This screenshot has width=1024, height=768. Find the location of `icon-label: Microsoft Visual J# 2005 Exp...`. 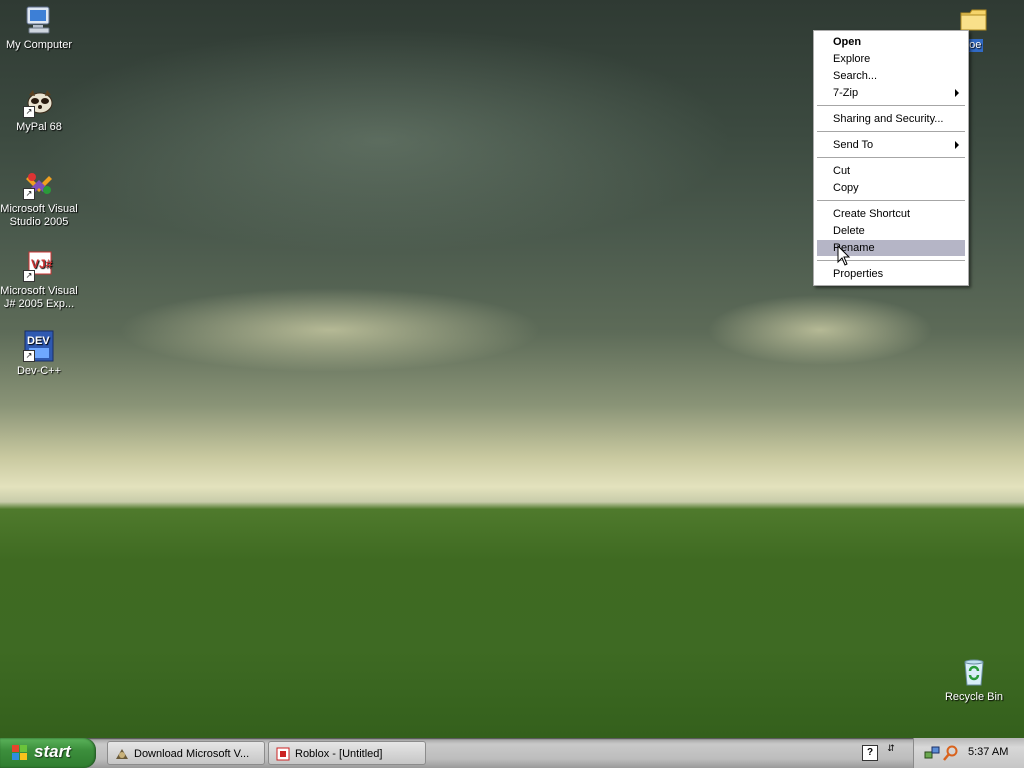

icon-label: Microsoft Visual J# 2005 Exp... is located at coordinates (39, 297).